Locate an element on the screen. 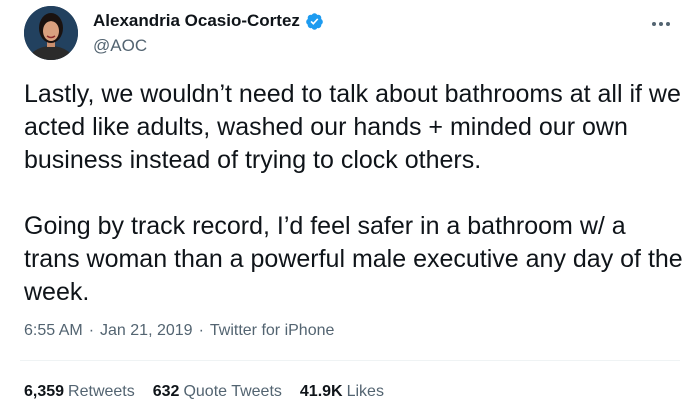 This screenshot has height=402, width=700. more-options-button is located at coordinates (661, 24).